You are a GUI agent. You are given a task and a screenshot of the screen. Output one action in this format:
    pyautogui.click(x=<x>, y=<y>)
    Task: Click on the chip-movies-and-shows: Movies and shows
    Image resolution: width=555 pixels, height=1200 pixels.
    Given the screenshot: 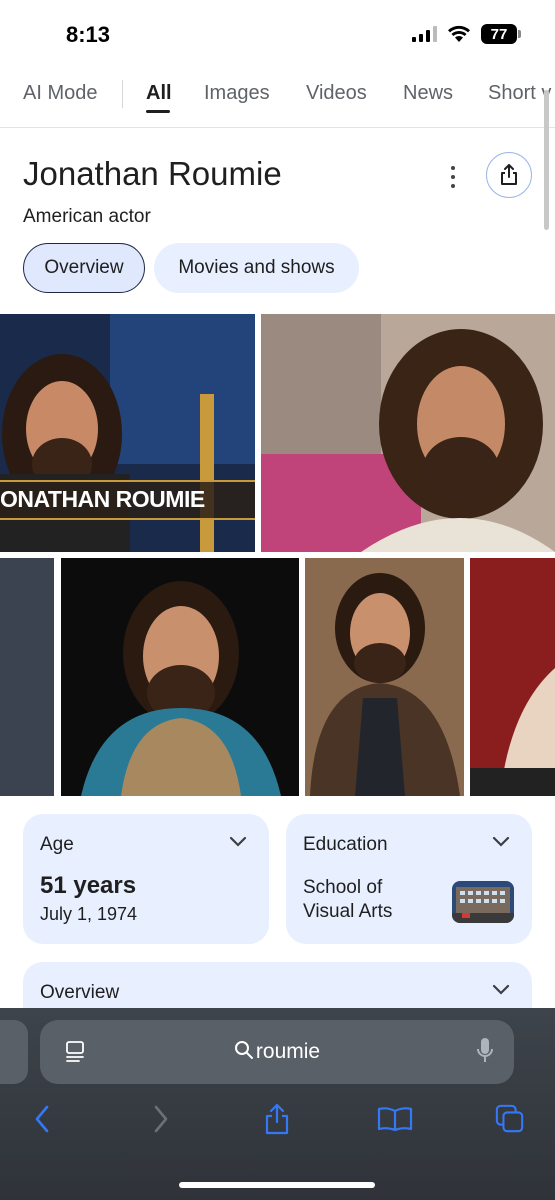 What is the action you would take?
    pyautogui.click(x=256, y=268)
    